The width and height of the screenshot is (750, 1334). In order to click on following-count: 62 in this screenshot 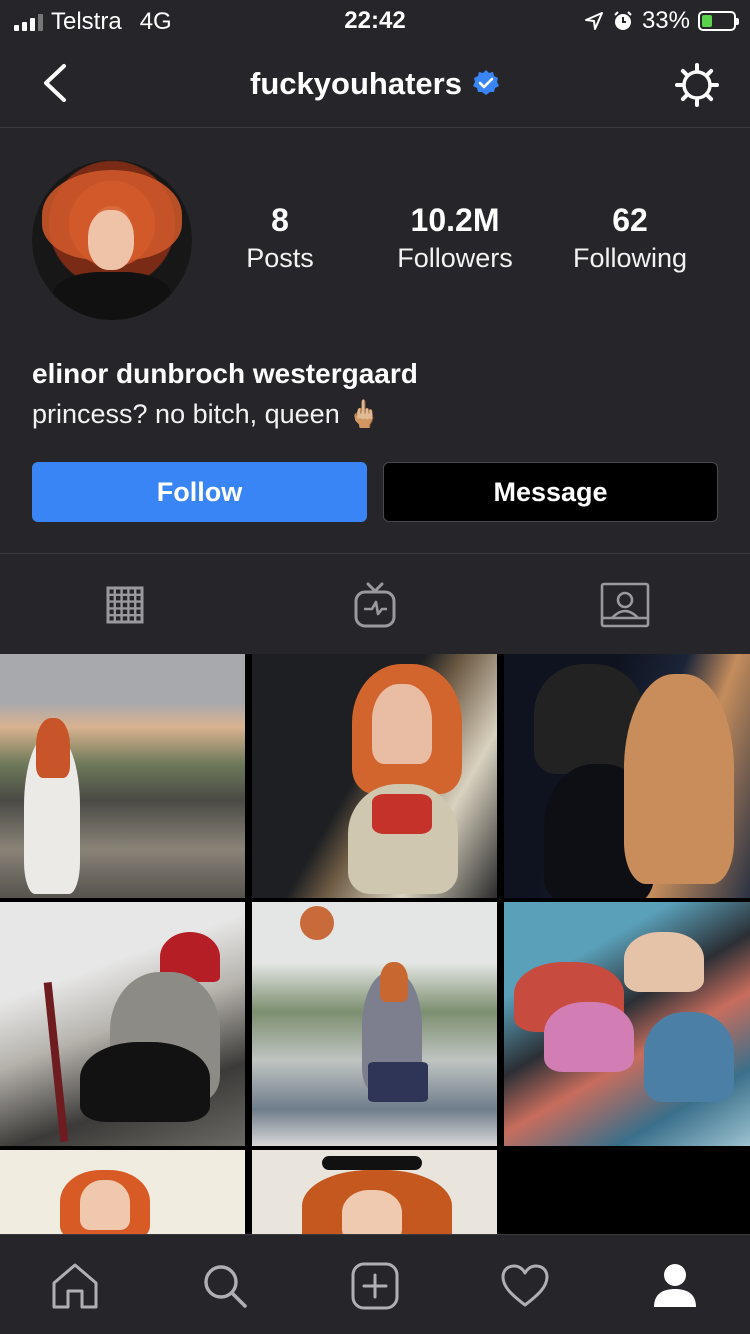, I will do `click(630, 220)`.